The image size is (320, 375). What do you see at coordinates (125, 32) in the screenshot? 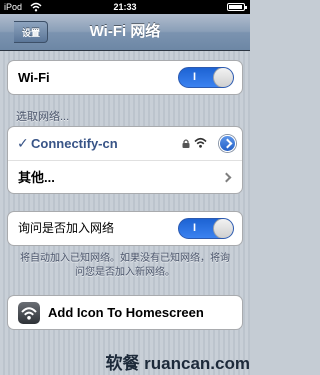
I see `navigation-bar: Wi-Fi 网络 设置` at bounding box center [125, 32].